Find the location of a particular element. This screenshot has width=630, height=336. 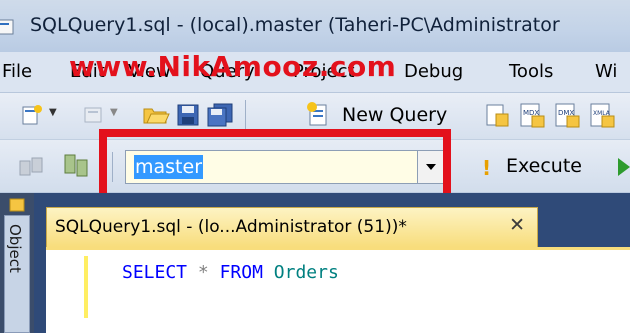

database-dropdown-button is located at coordinates (430, 167).